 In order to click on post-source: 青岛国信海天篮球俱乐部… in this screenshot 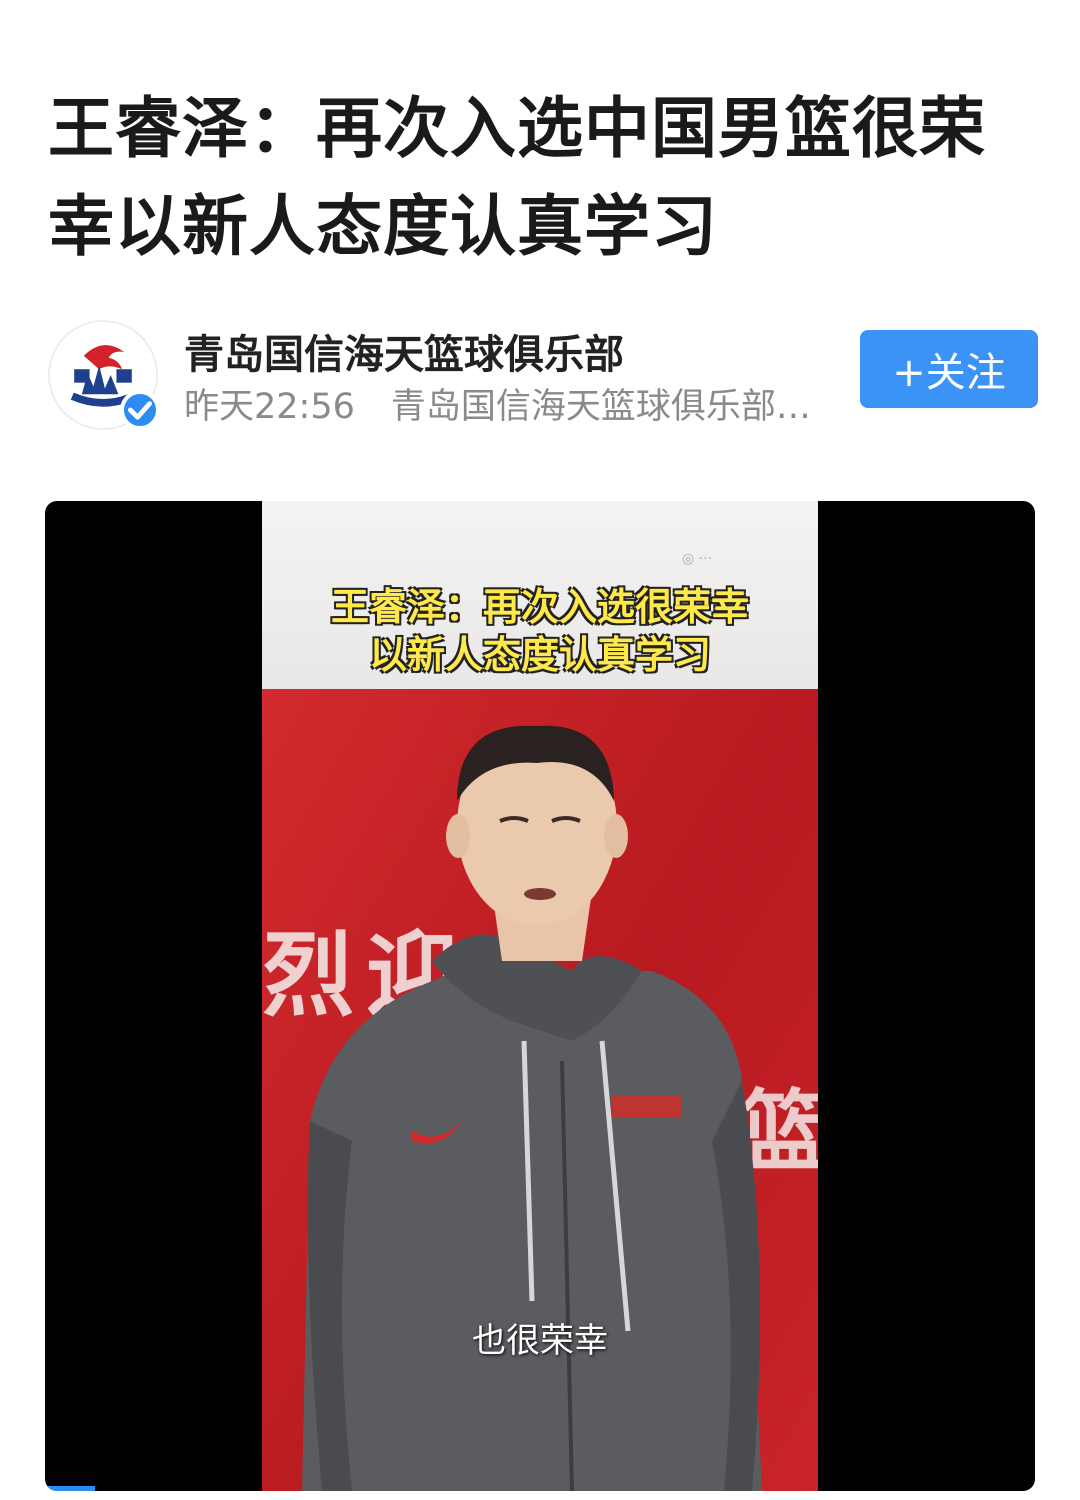, I will do `click(600, 407)`.